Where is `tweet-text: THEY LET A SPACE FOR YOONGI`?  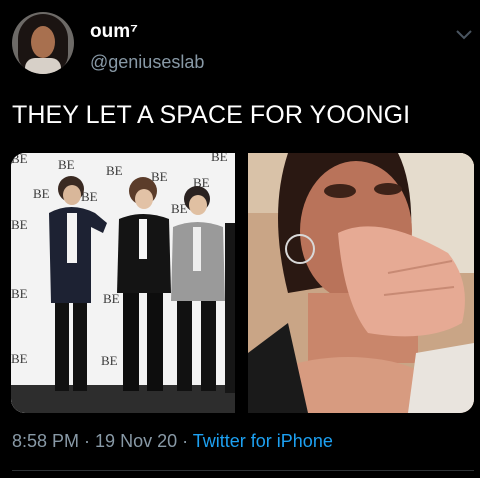
tweet-text: THEY LET A SPACE FOR YOONGI is located at coordinates (211, 115).